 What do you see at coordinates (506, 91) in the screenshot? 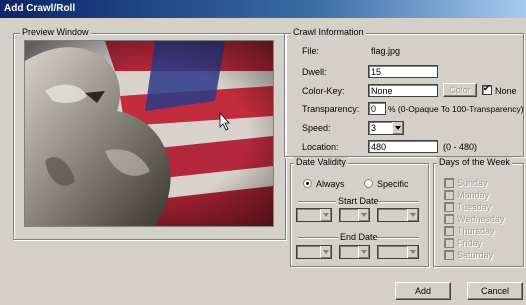
I see `none-label: None` at bounding box center [506, 91].